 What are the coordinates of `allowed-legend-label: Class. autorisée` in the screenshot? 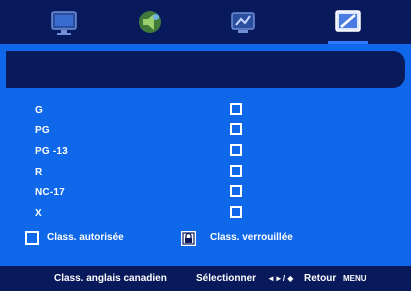 It's located at (85, 237).